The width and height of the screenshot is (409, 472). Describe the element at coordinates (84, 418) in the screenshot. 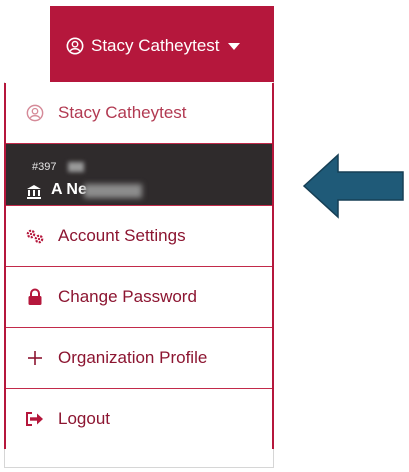

I see `menu-item-label: Logout` at that location.